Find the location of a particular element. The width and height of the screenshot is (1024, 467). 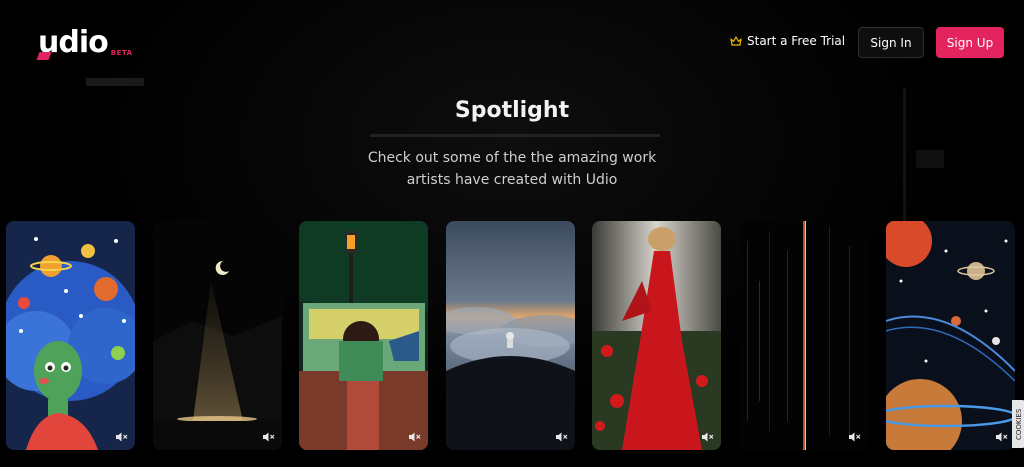

card-street-lamp is located at coordinates (363, 335).